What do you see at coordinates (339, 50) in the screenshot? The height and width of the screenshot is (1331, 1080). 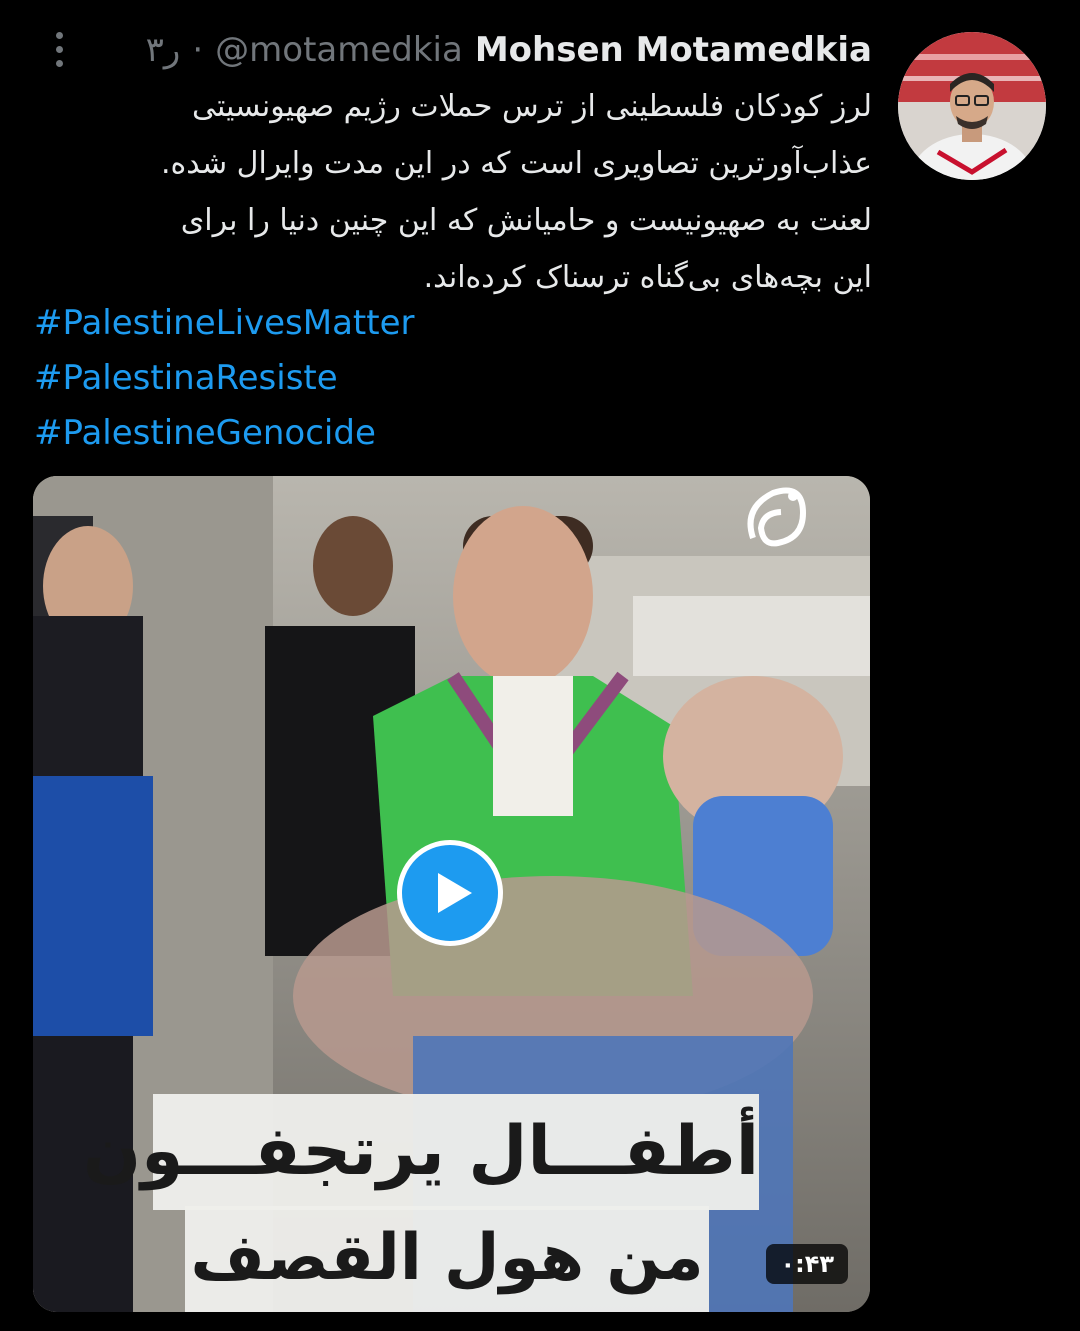 I see `author-handle: @motamedkia` at bounding box center [339, 50].